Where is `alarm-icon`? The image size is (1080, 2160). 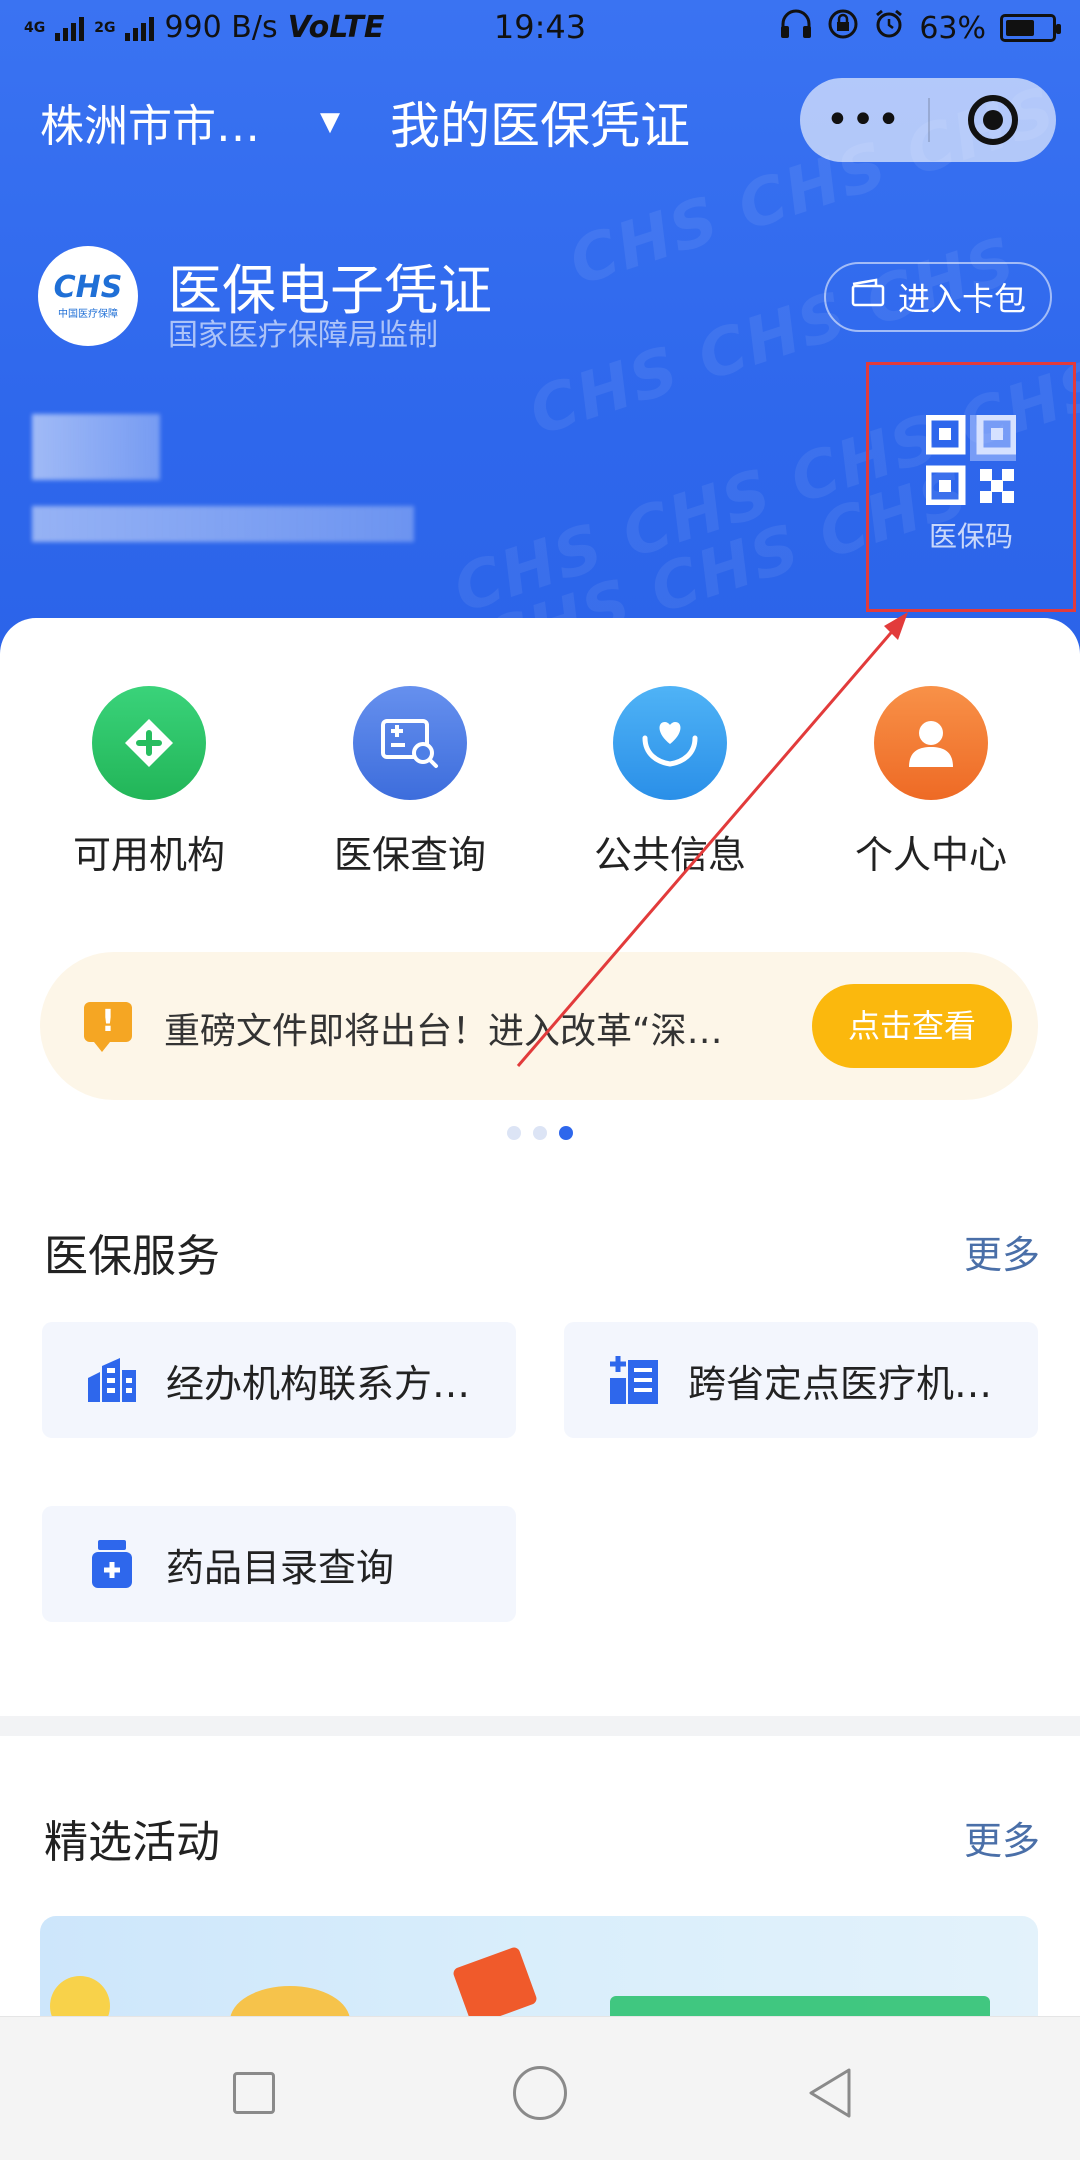 alarm-icon is located at coordinates (889, 28).